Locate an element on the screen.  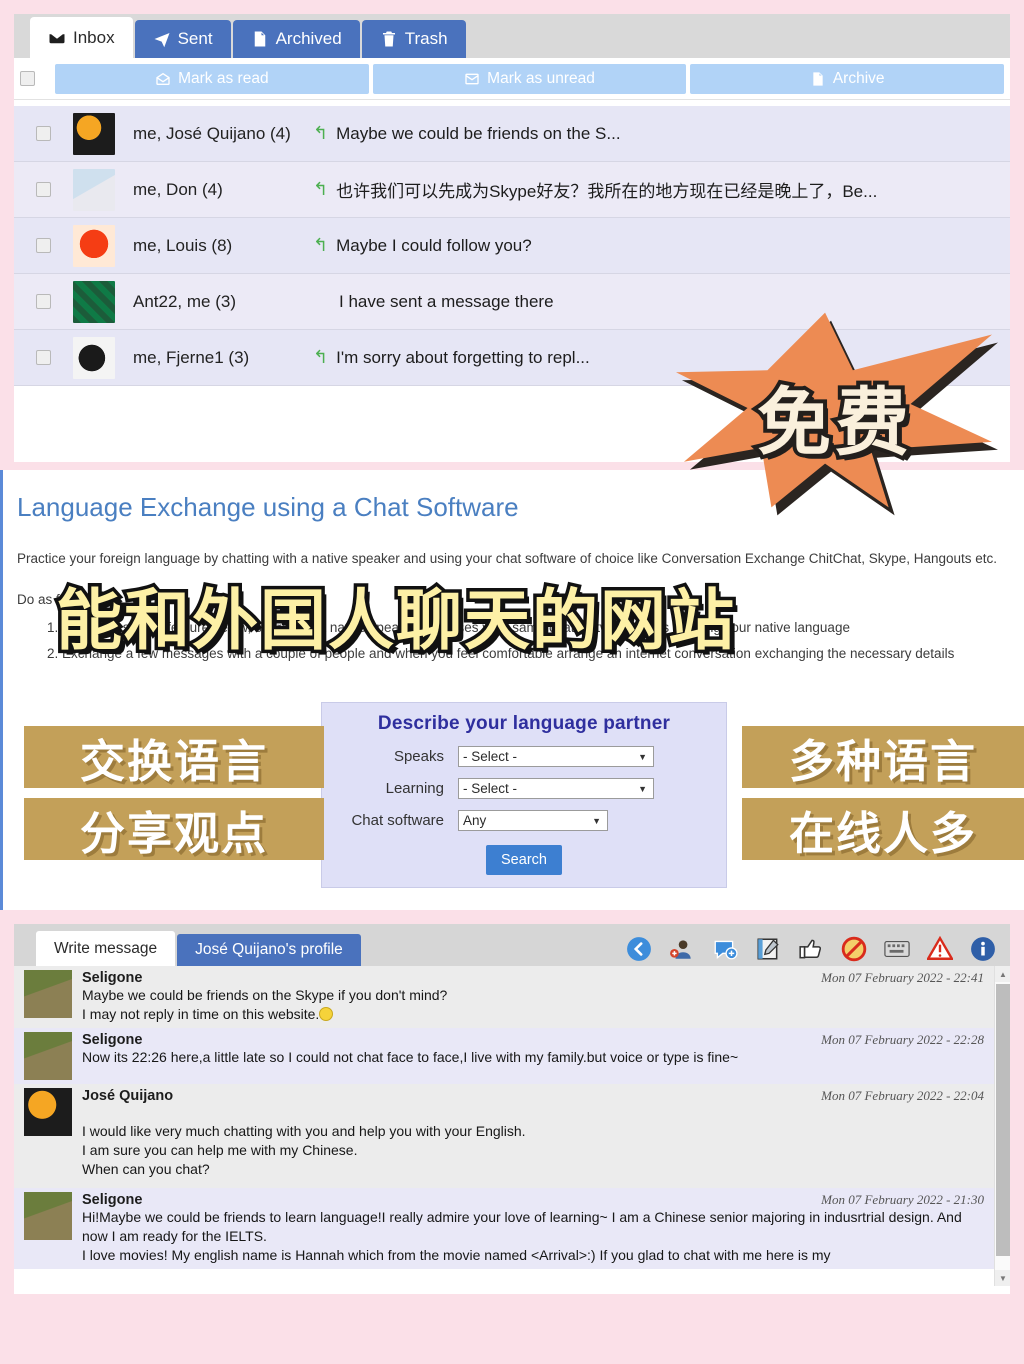
form-row-learning: Learning - Select - ▼ is located at coordinates (524, 788).